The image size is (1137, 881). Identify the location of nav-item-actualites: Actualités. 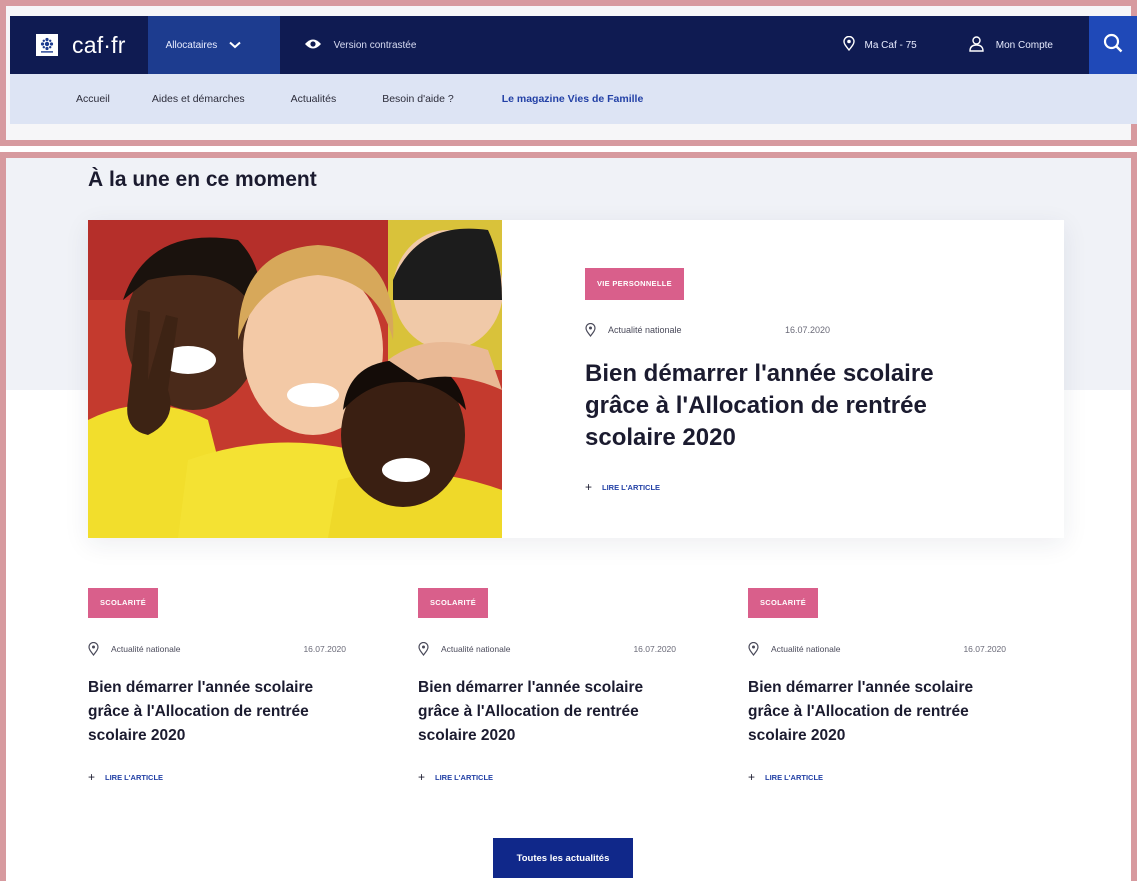
(314, 99).